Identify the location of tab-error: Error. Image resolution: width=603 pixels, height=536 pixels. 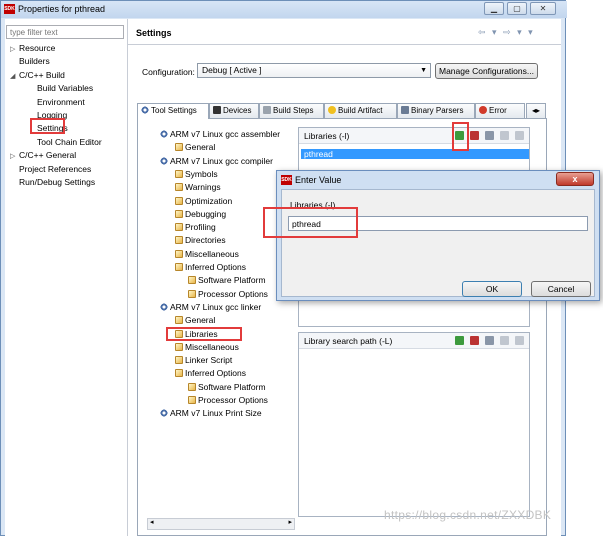
(500, 110).